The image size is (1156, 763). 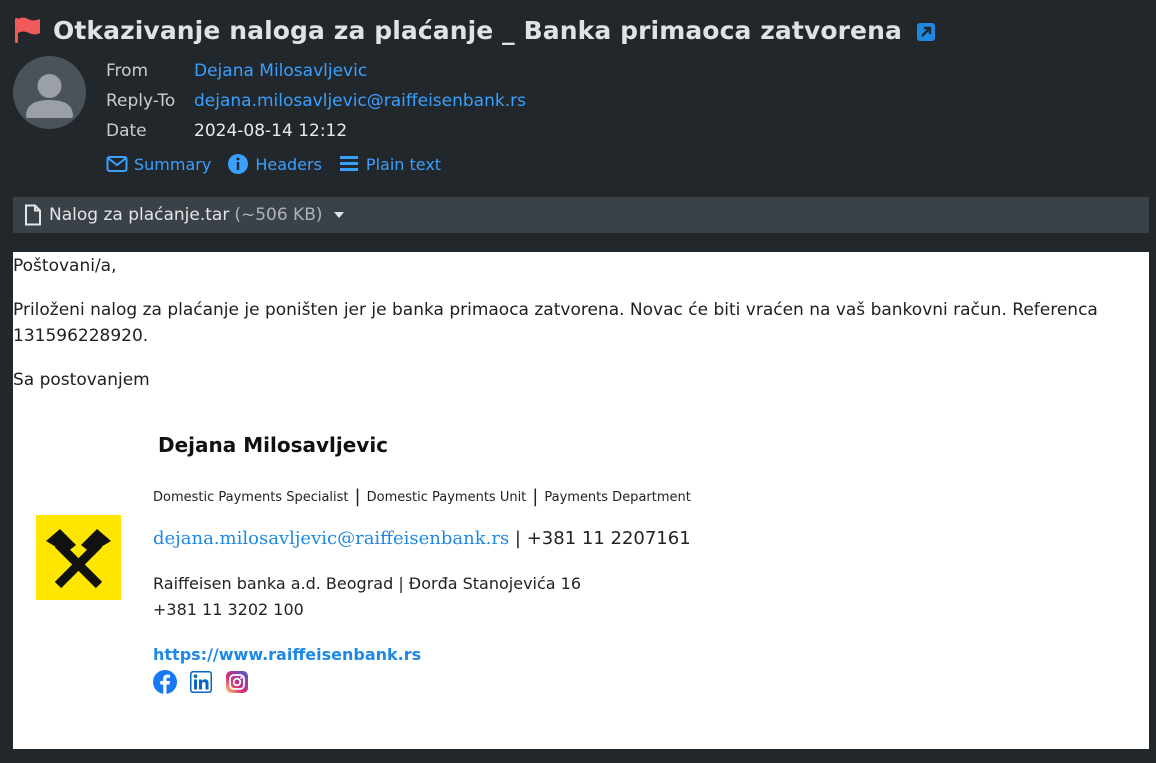 I want to click on date-label: Date, so click(x=126, y=131).